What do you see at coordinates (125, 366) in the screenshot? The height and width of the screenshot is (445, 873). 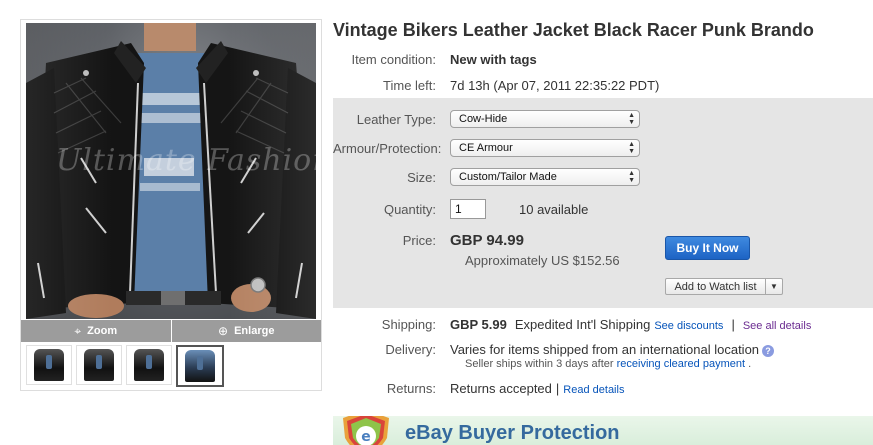 I see `thumbnail-strip` at bounding box center [125, 366].